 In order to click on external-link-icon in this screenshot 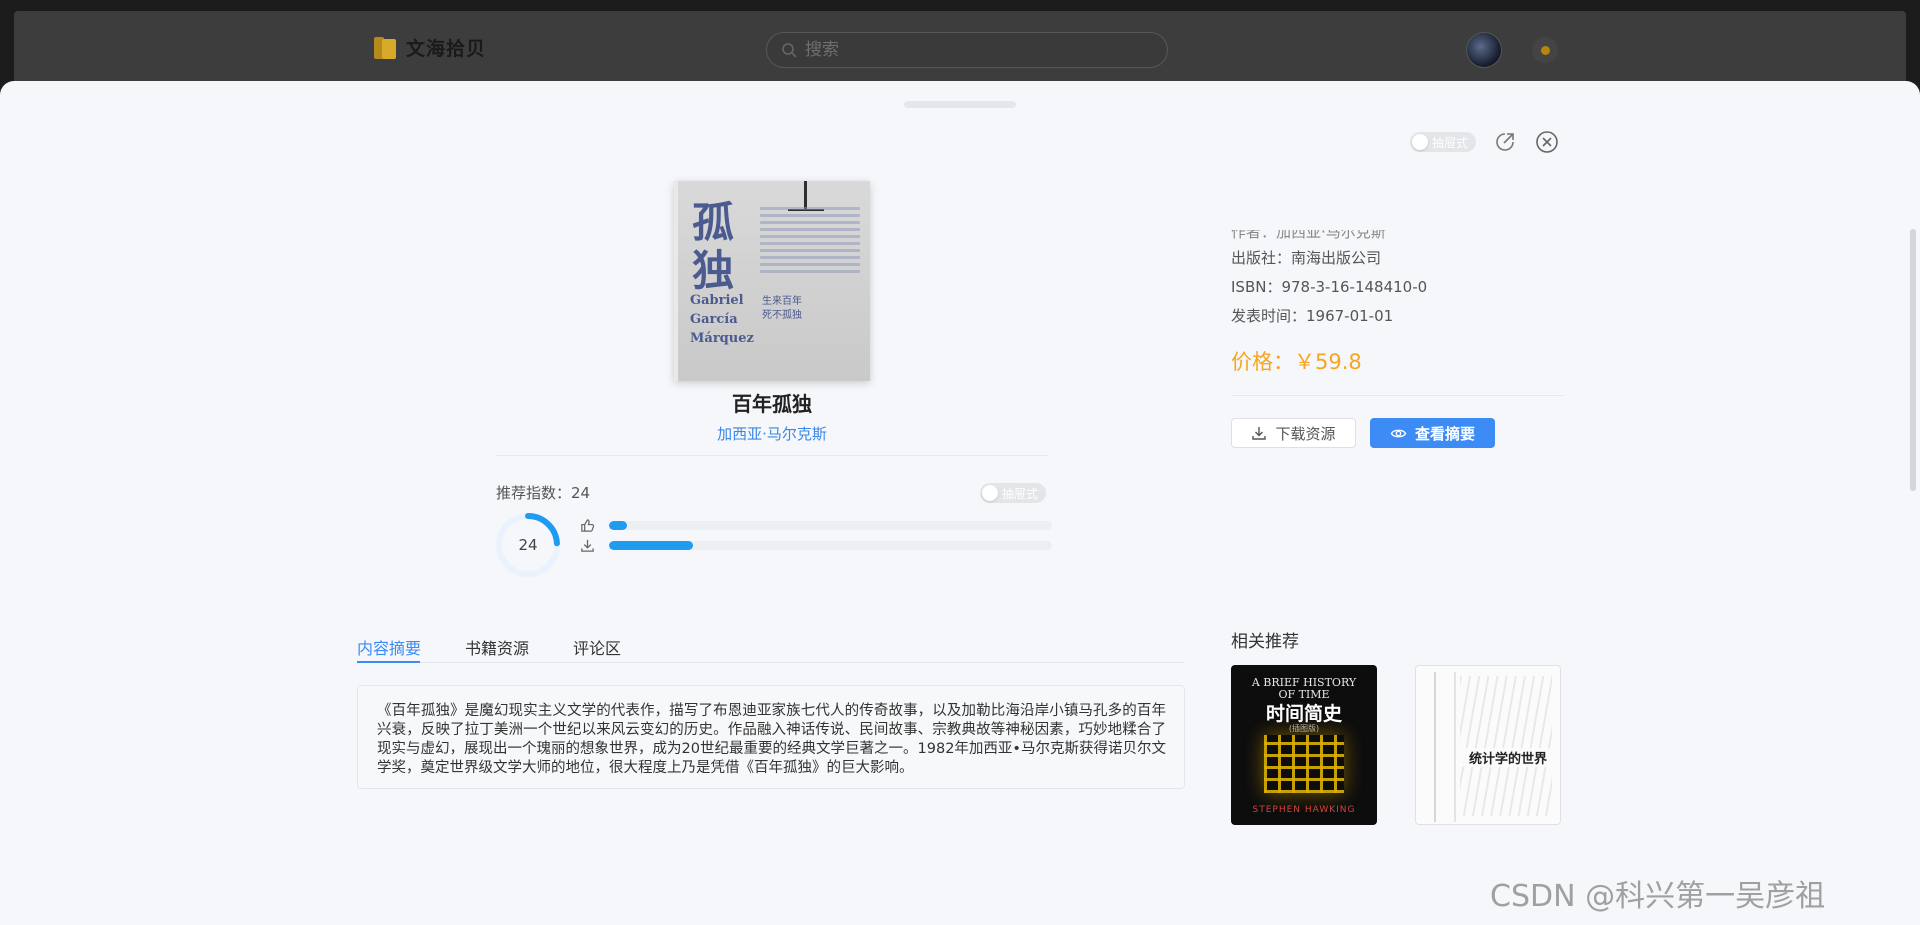, I will do `click(1505, 142)`.